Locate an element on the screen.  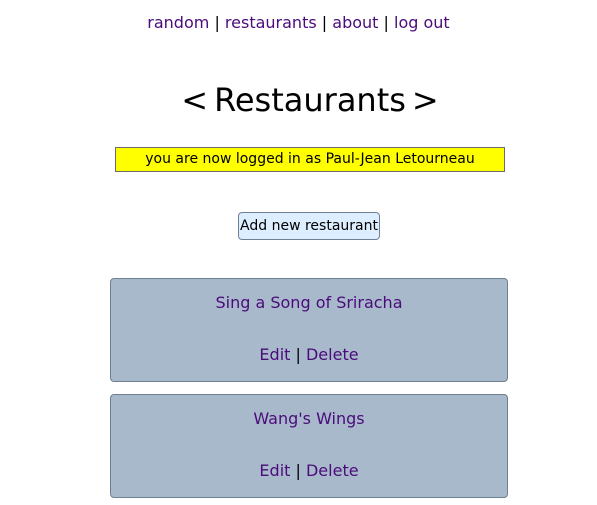
page-title: < Restaurants > is located at coordinates (298, 100).